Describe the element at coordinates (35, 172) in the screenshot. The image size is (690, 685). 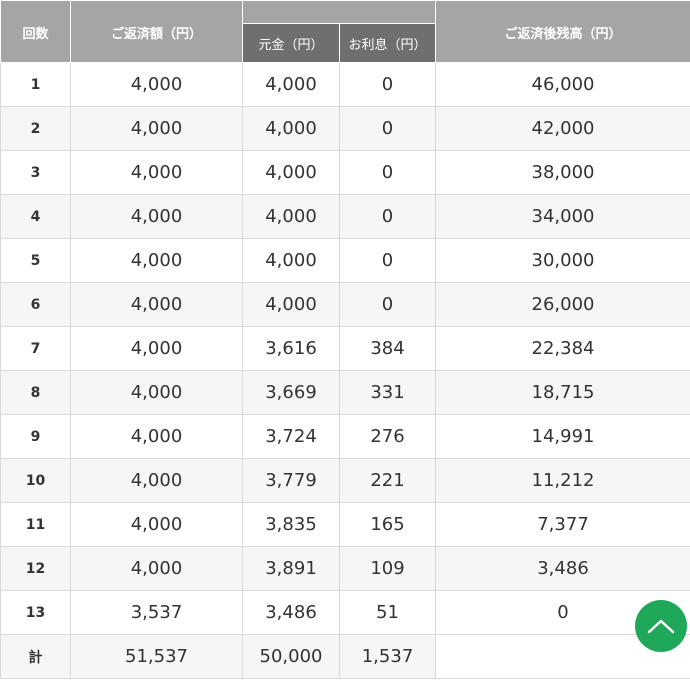
I see `cell-no: 3` at that location.